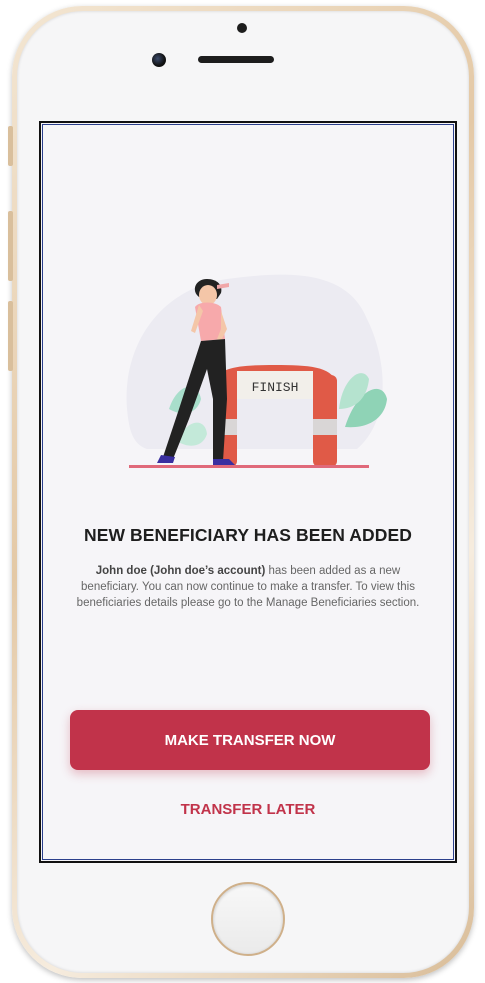 The image size is (485, 983). What do you see at coordinates (256, 371) in the screenshot?
I see `finish-line-illustration: FINISH` at bounding box center [256, 371].